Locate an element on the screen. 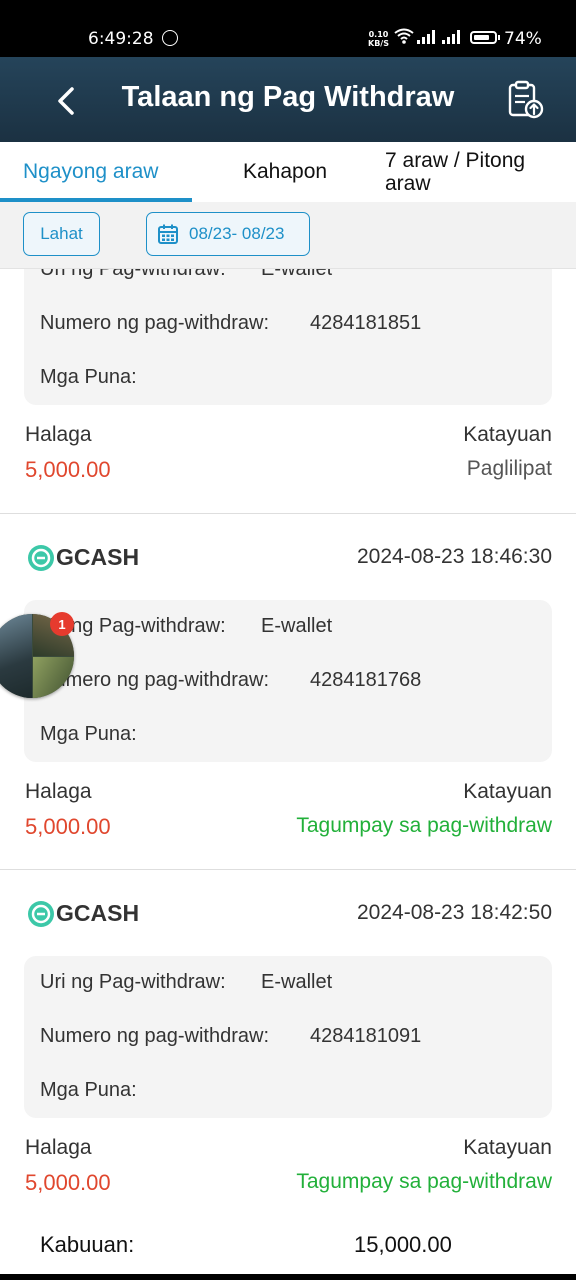 Image resolution: width=576 pixels, height=1280 pixels. date-range-text: 08/23- 08/23 is located at coordinates (237, 233).